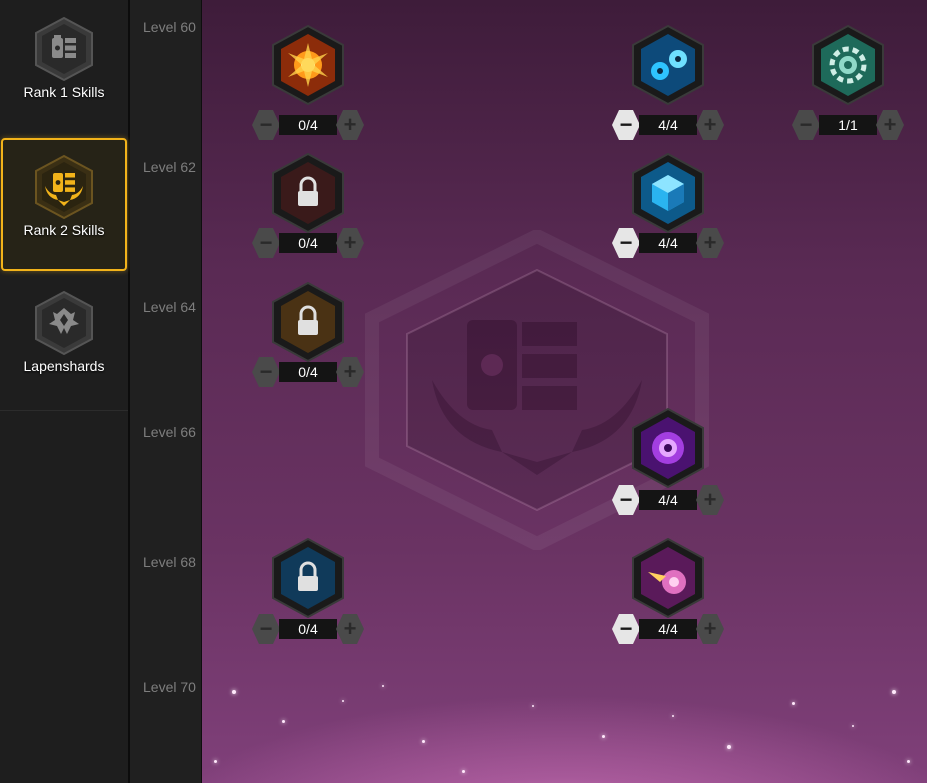 This screenshot has width=927, height=783. I want to click on rank2-cards-wings-icon, so click(64, 187).